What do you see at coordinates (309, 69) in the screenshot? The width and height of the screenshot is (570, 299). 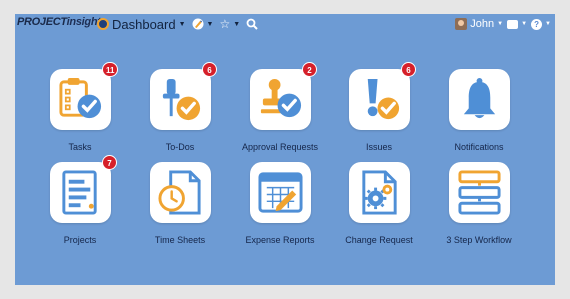 I see `count-badge: 2` at bounding box center [309, 69].